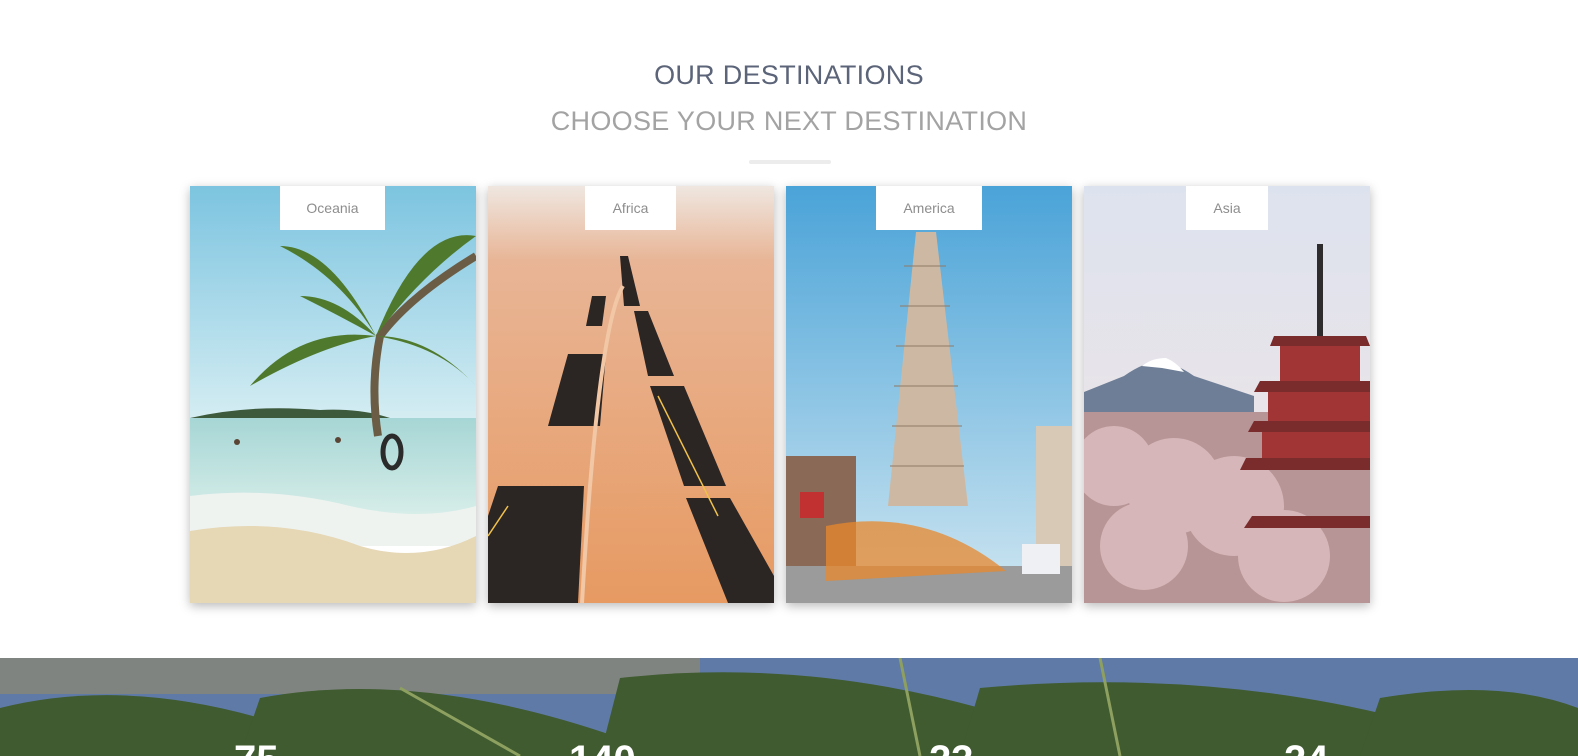 This screenshot has height=756, width=1578. I want to click on title-divider, so click(790, 162).